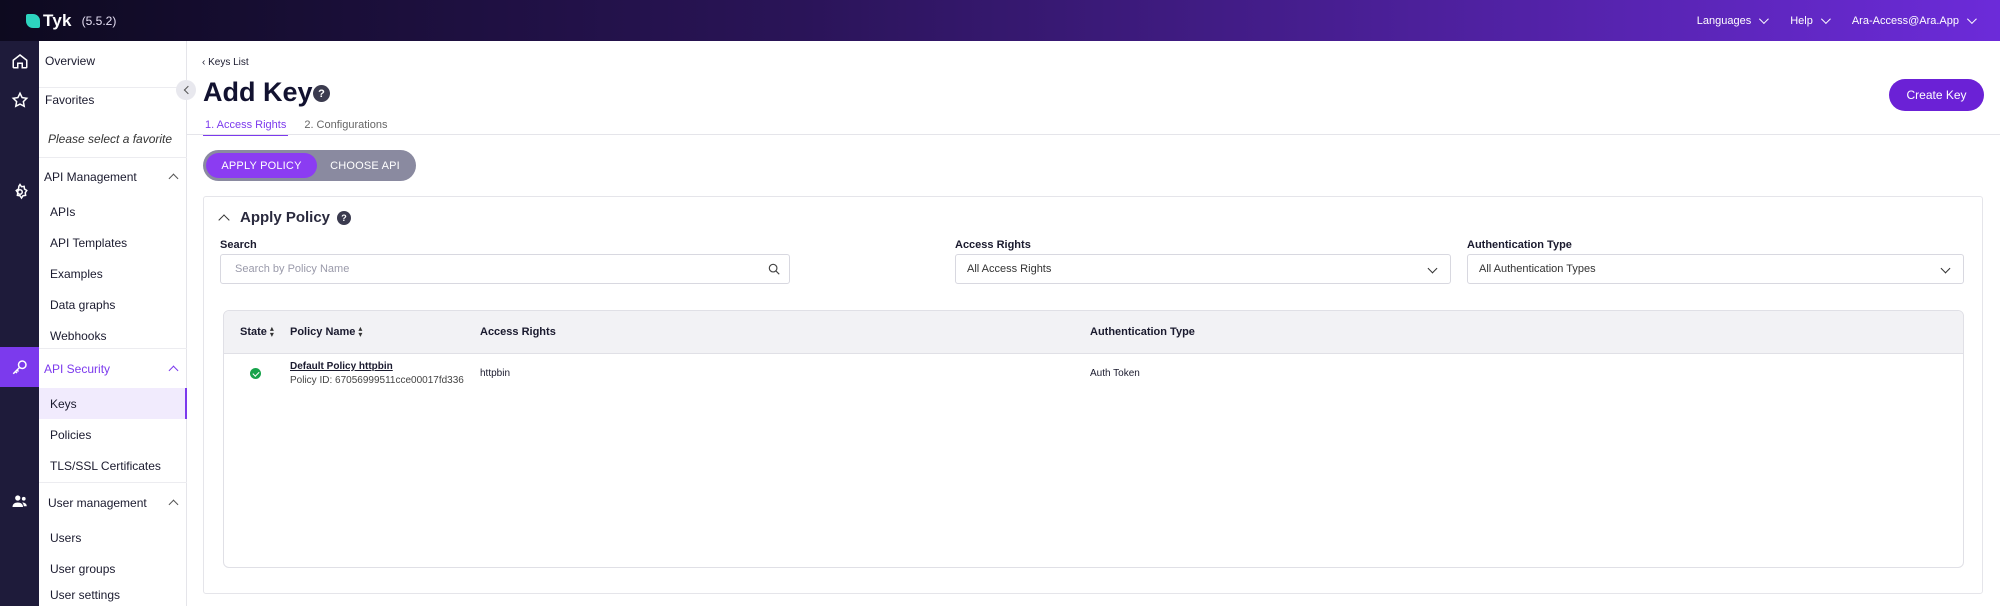 Image resolution: width=2000 pixels, height=606 pixels. I want to click on users-icon, so click(19, 501).